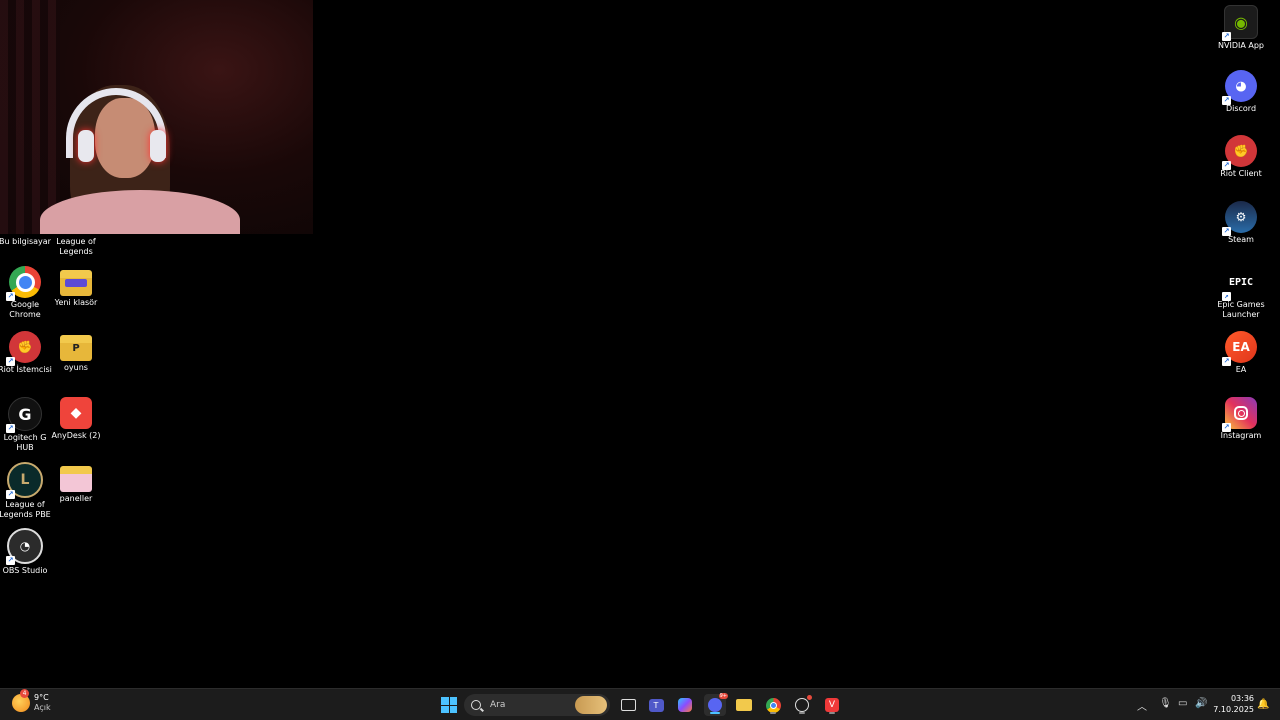 Image resolution: width=1280 pixels, height=720 pixels. I want to click on search-highlight-image, so click(591, 705).